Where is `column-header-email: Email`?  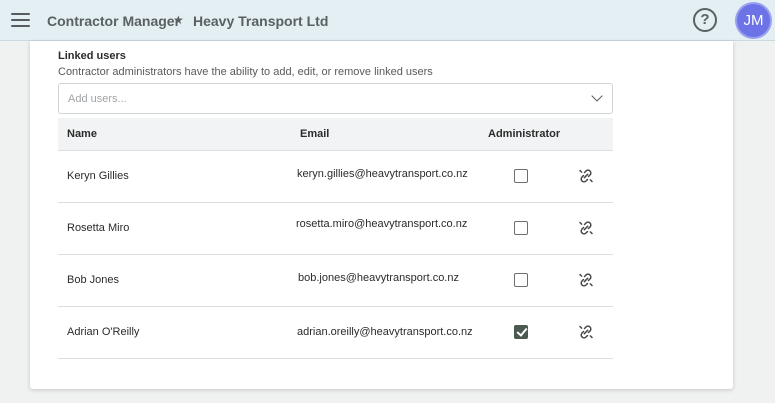 column-header-email: Email is located at coordinates (314, 134).